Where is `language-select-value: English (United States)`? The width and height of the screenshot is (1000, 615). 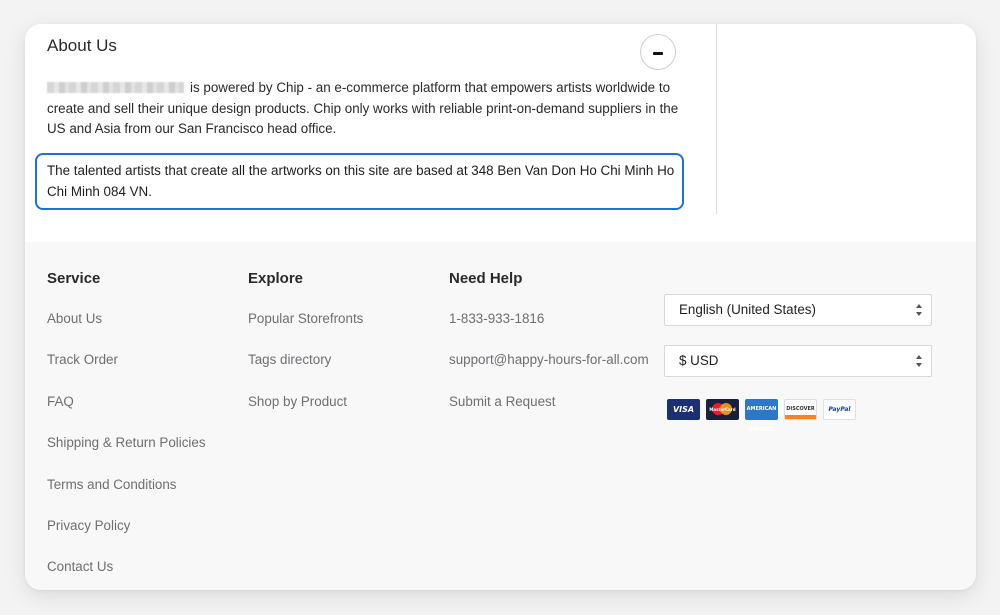
language-select-value: English (United States) is located at coordinates (747, 309).